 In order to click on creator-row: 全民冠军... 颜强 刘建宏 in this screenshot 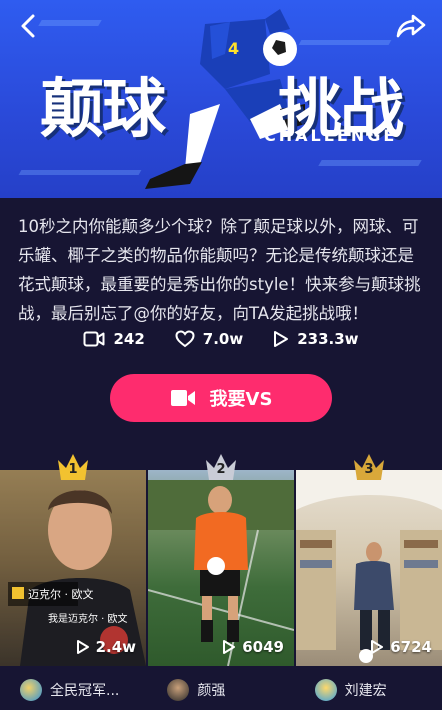, I will do `click(221, 690)`.